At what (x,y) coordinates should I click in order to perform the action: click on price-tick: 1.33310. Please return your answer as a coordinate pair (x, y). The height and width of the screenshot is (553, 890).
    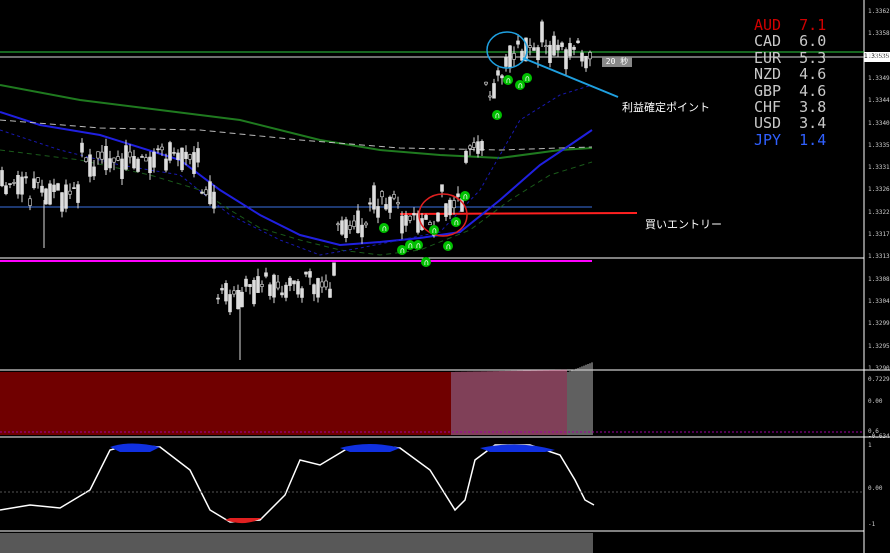
    Looking at the image, I should click on (879, 168).